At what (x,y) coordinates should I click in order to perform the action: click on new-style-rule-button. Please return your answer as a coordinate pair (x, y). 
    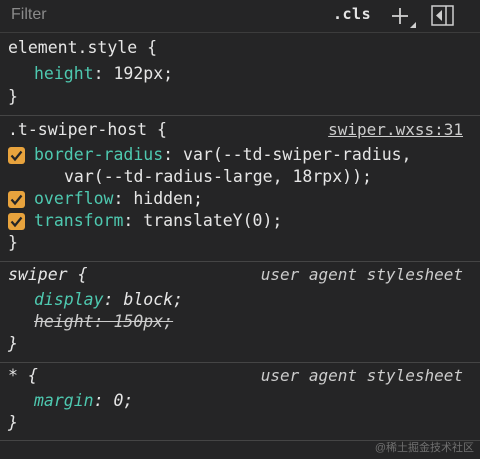
    Looking at the image, I should click on (404, 16).